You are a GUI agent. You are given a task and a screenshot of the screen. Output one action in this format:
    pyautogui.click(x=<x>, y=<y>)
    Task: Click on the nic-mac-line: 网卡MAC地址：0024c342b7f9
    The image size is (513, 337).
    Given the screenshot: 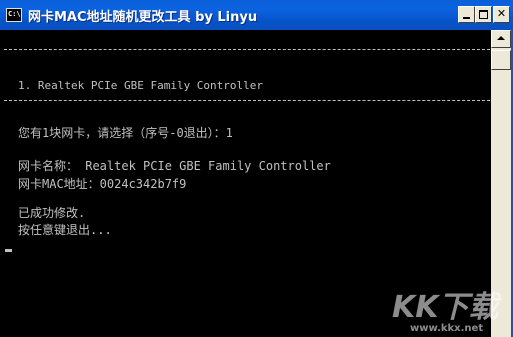 What is the action you would take?
    pyautogui.click(x=102, y=184)
    